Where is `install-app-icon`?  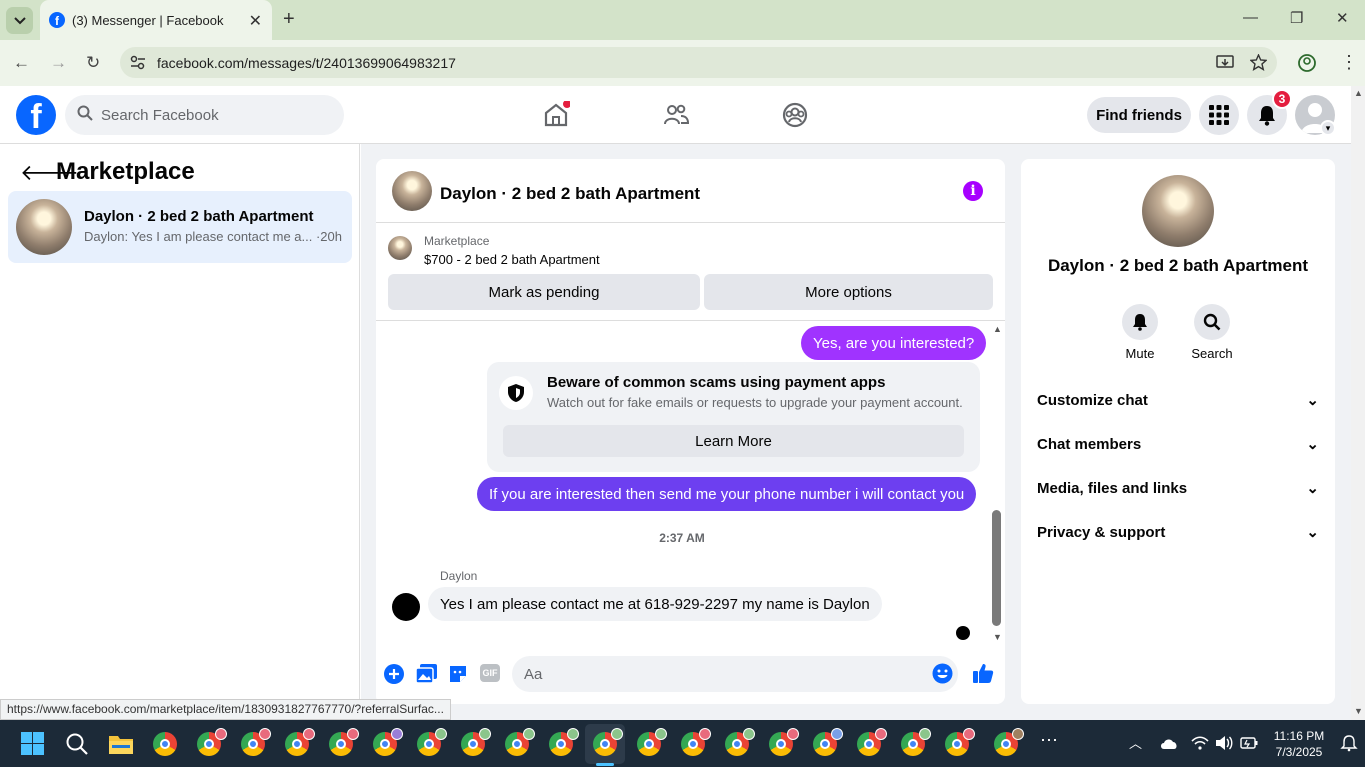 install-app-icon is located at coordinates (1225, 62).